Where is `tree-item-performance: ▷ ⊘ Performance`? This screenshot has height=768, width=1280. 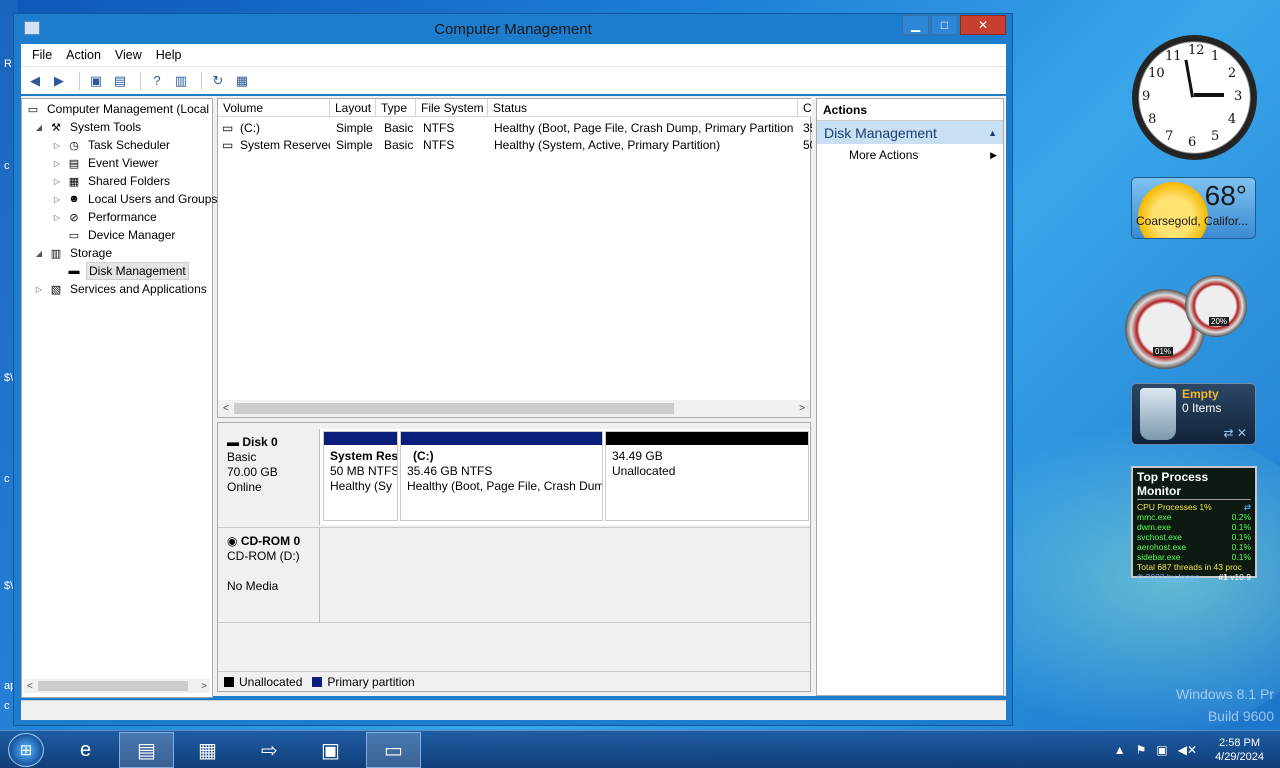
tree-item-performance: ▷ ⊘ Performance is located at coordinates (105, 217).